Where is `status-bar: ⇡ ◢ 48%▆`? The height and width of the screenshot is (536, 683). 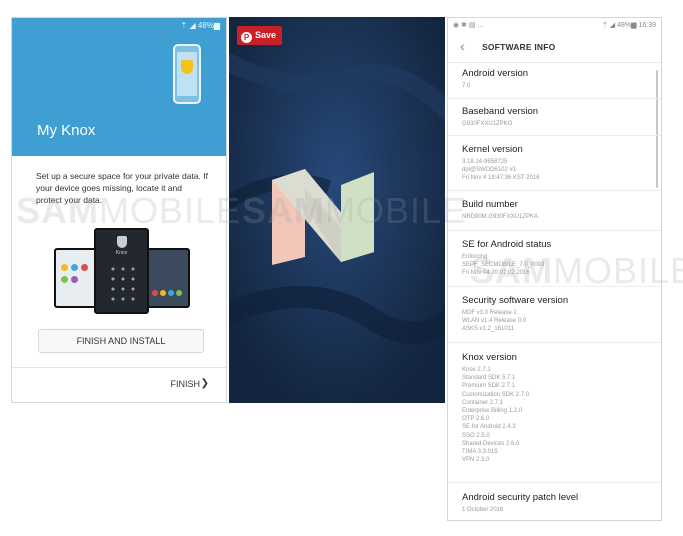 status-bar: ⇡ ◢ 48%▆ is located at coordinates (200, 25).